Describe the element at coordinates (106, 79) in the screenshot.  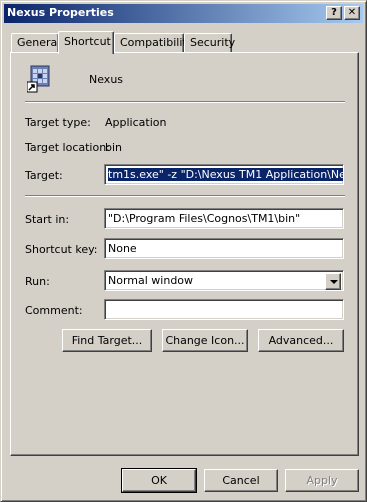
I see `app-name: Nexus` at that location.